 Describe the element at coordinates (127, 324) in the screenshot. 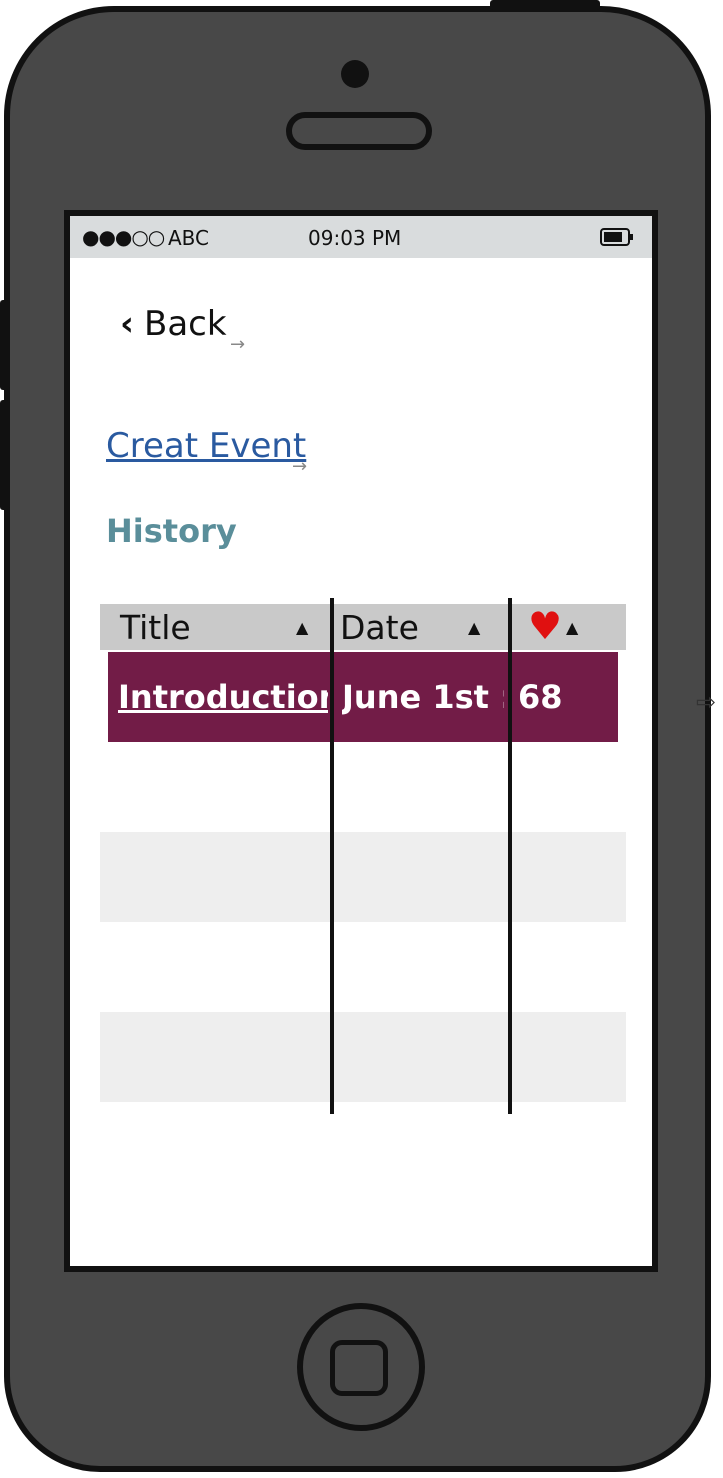

I see `chevron-left-icon: ‹` at that location.